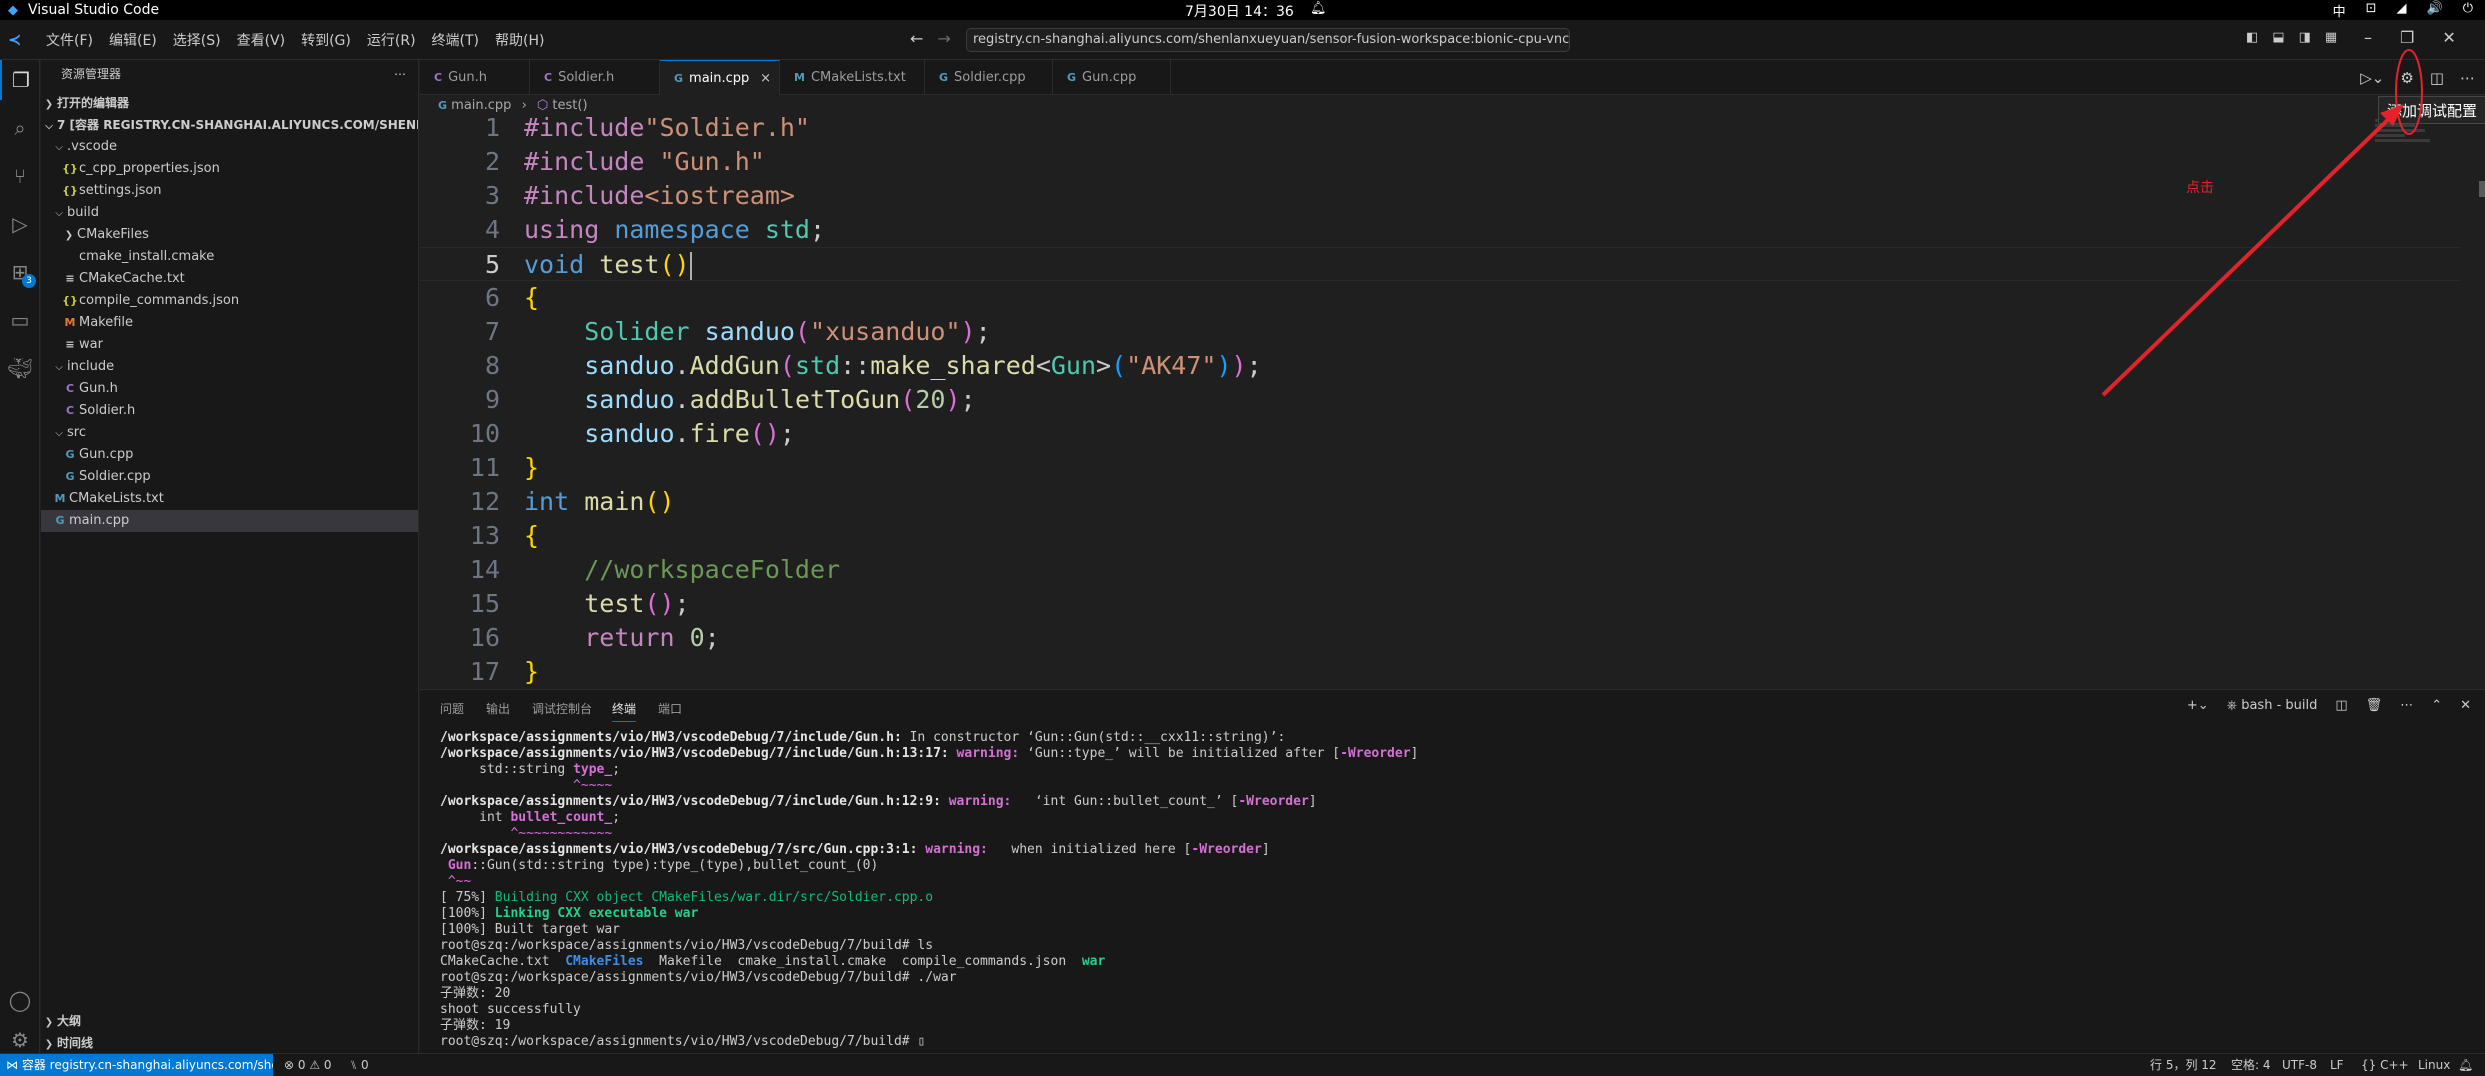 This screenshot has width=2485, height=1076. I want to click on menu-run: 运行(R), so click(391, 40).